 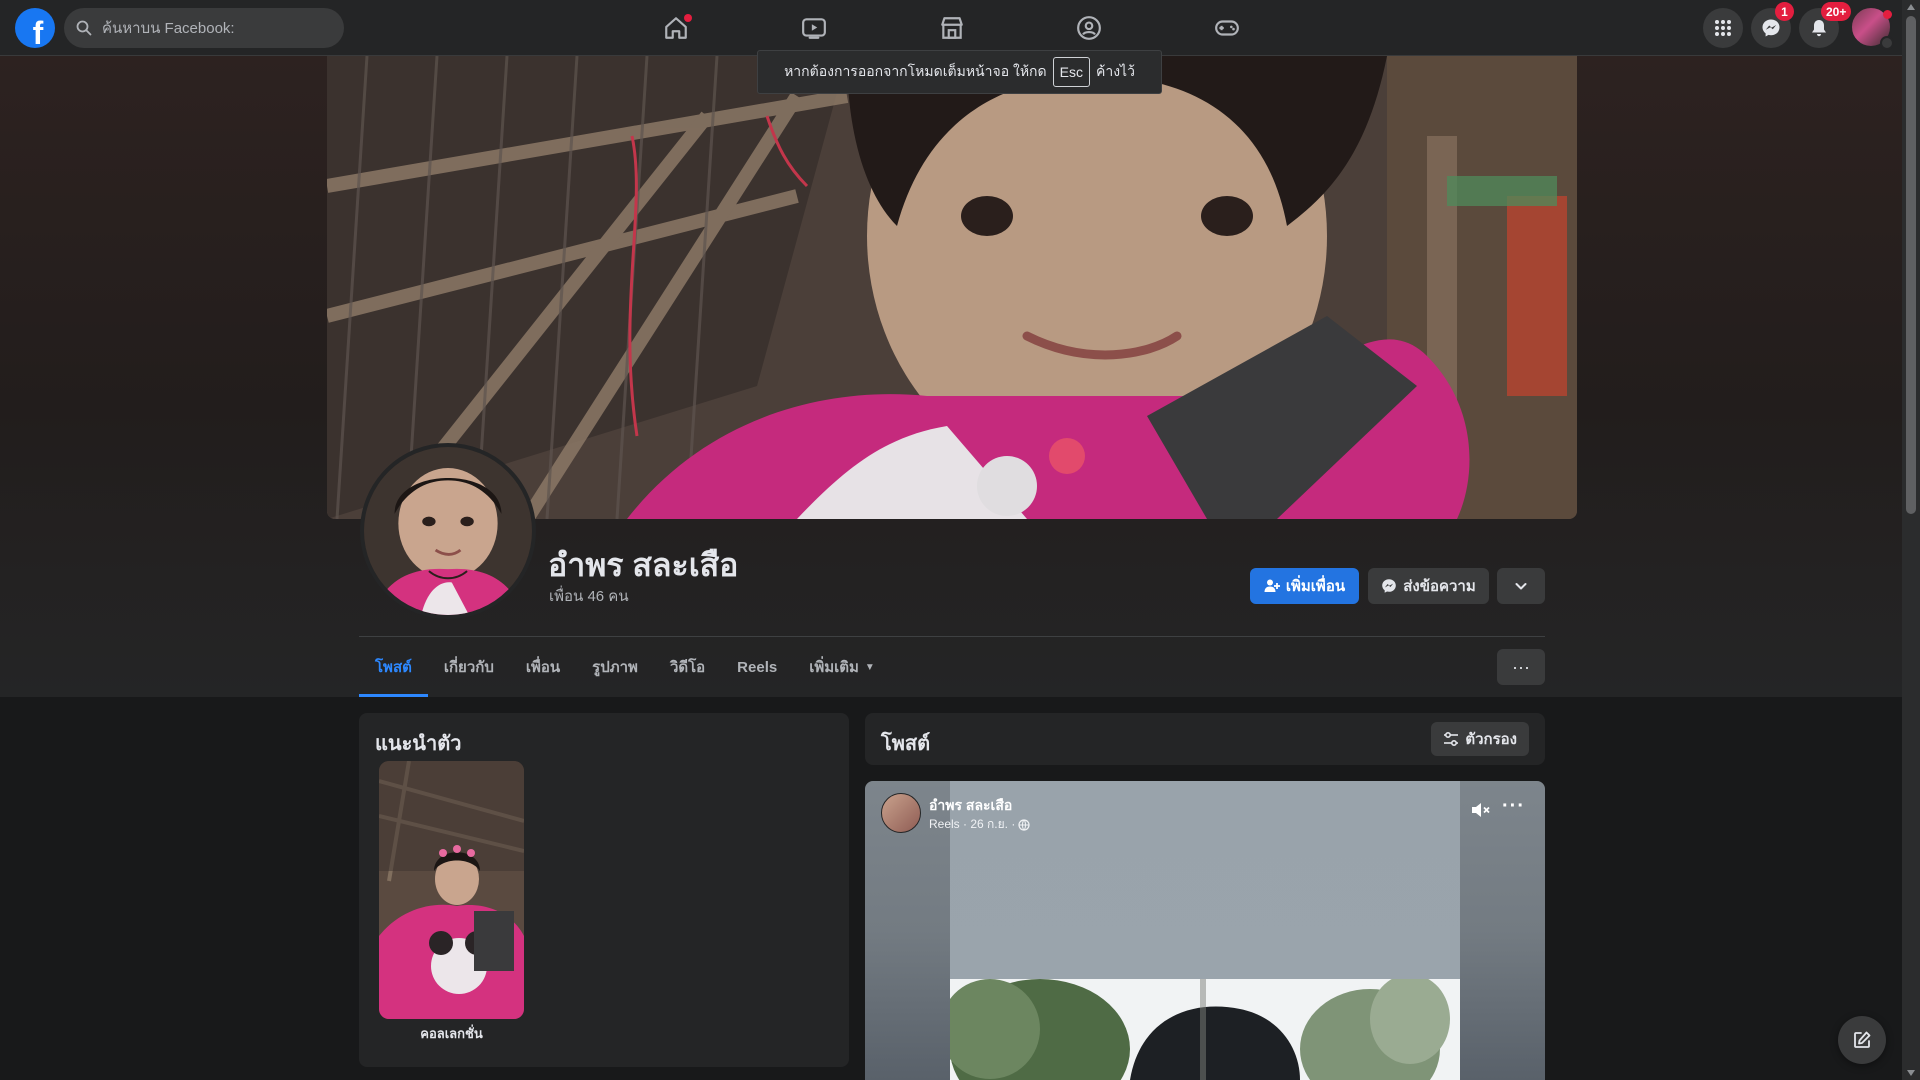 I want to click on filter-button: ตัวกรอง, so click(x=1480, y=739).